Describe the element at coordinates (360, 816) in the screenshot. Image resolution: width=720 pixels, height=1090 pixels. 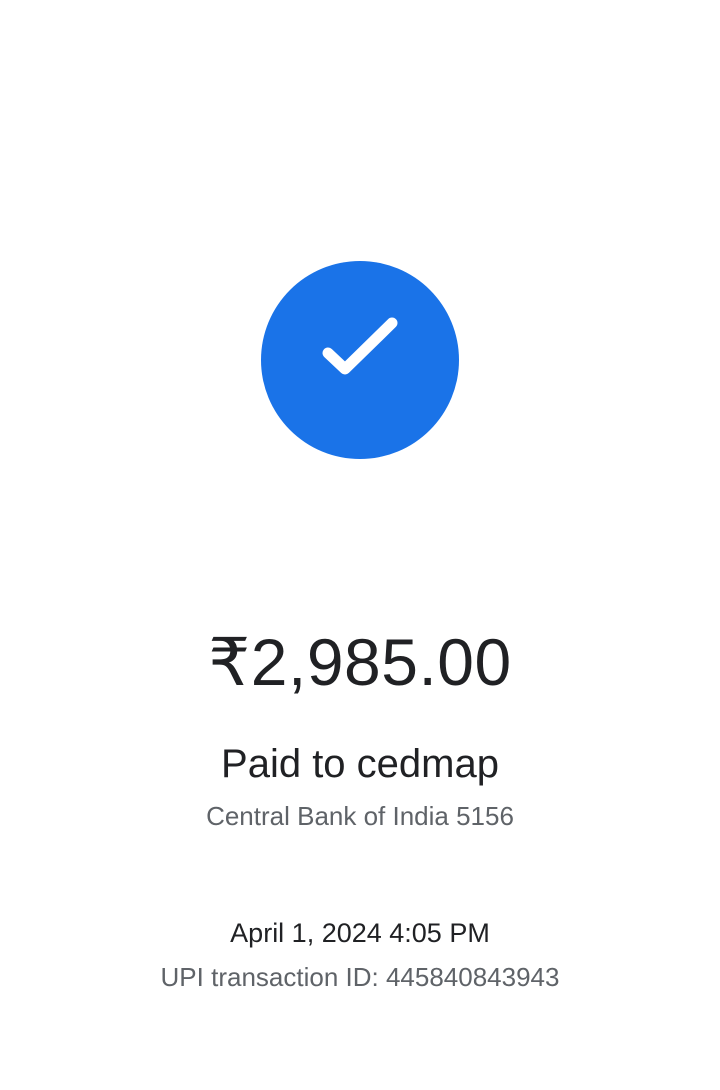
I see `bank-account: Central Bank of India 5156` at that location.